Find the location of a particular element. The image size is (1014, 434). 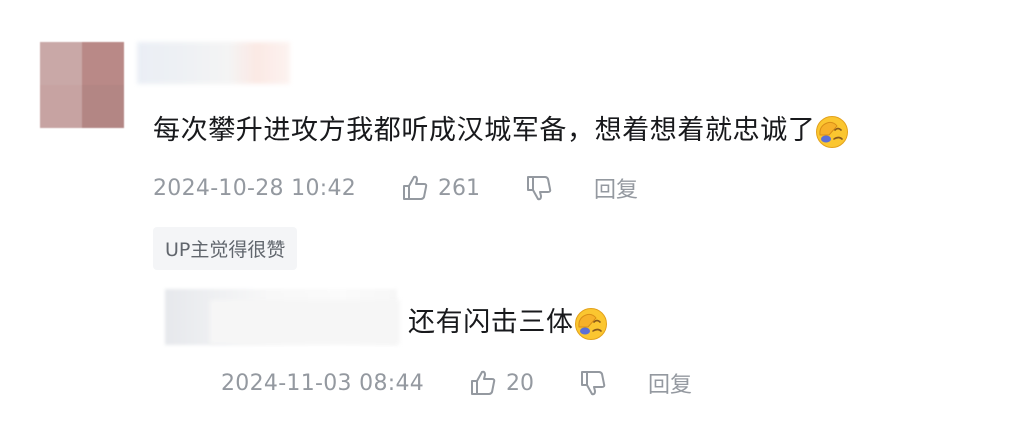

reply-time: 2024-11-03 08:44 is located at coordinates (323, 383).